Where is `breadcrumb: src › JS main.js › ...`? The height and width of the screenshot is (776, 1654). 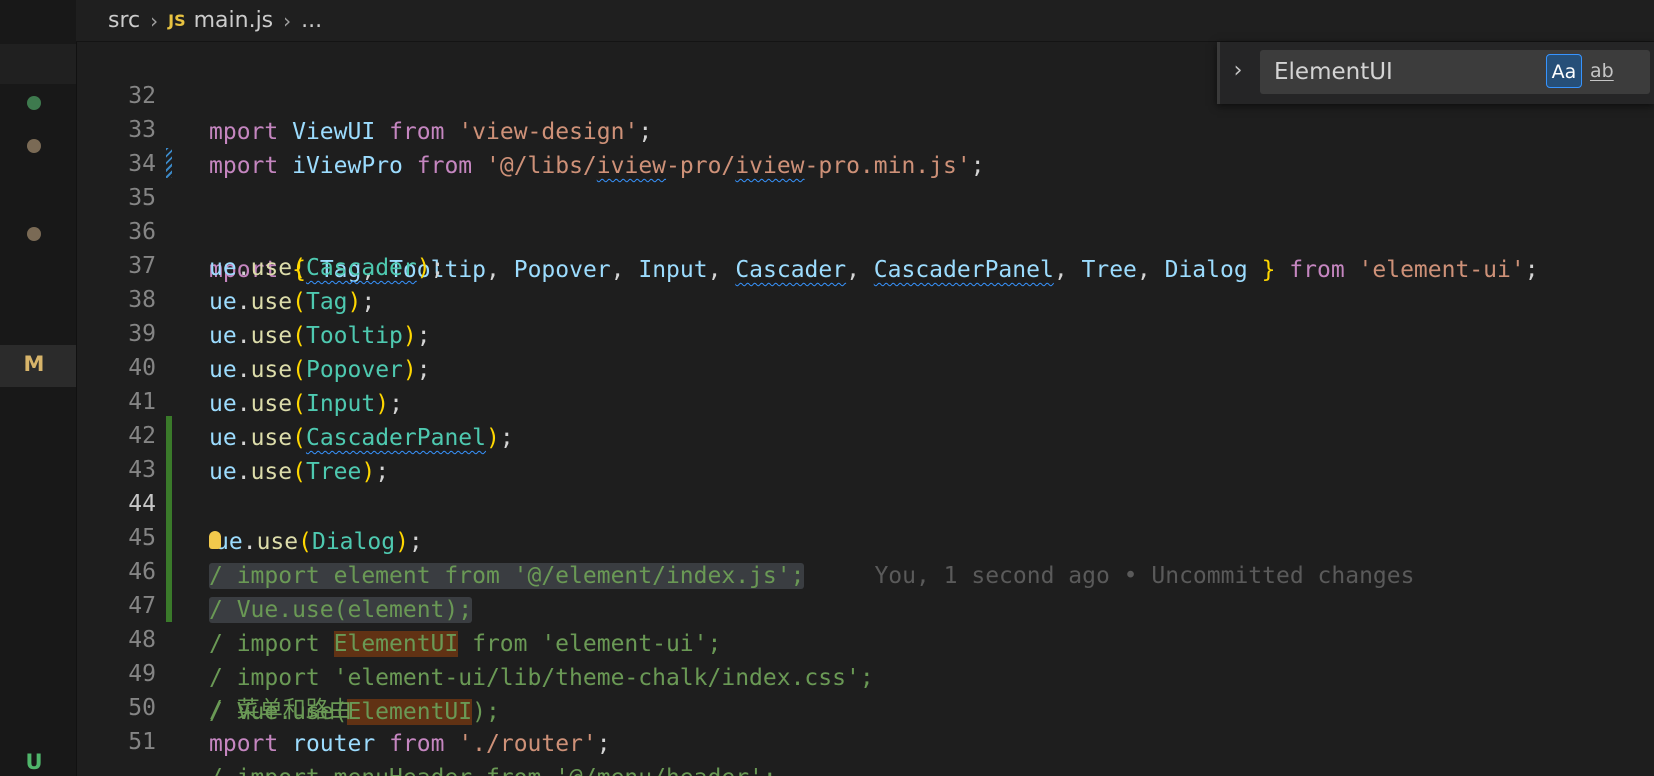
breadcrumb: src › JS main.js › ... is located at coordinates (865, 21).